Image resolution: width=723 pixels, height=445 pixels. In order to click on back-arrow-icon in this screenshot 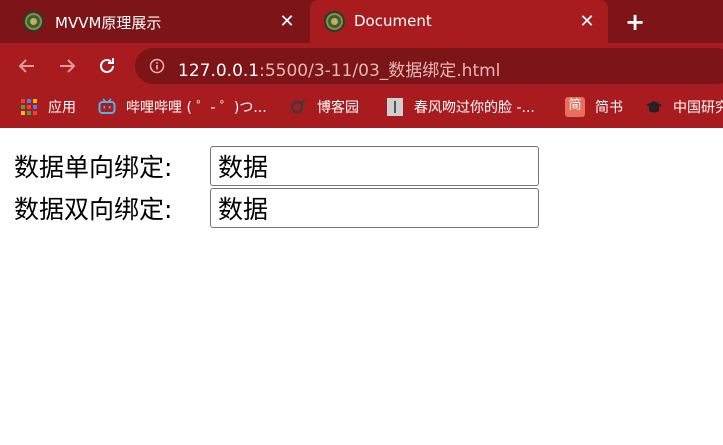, I will do `click(26, 66)`.